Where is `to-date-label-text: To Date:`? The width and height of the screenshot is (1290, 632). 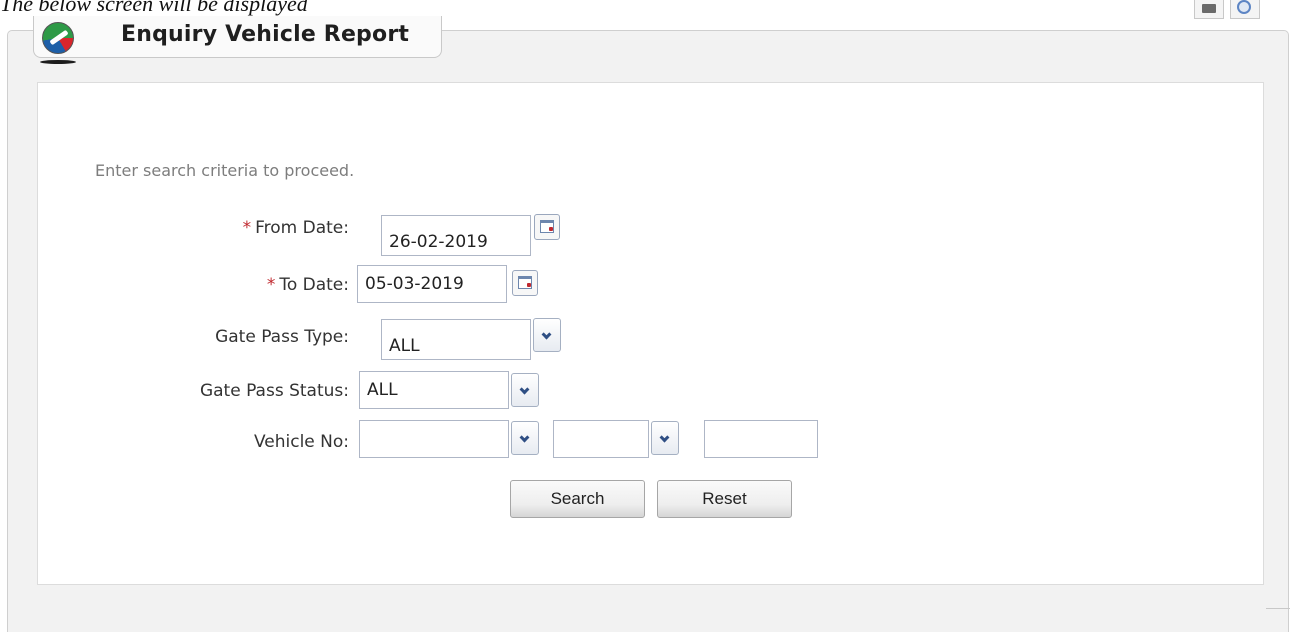 to-date-label-text: To Date: is located at coordinates (314, 285).